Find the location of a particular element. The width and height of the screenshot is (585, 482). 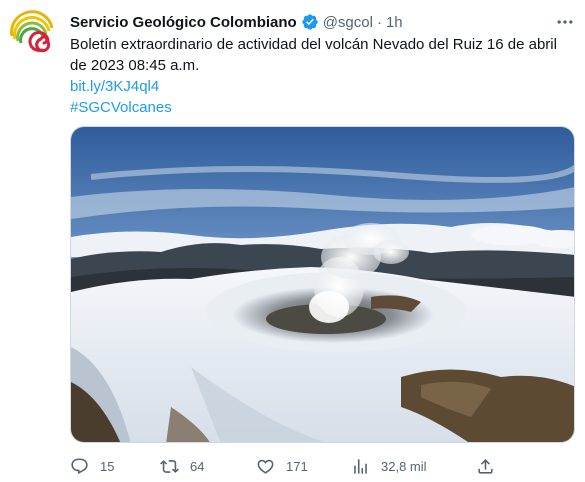

author-handle: @sgcol is located at coordinates (348, 22).